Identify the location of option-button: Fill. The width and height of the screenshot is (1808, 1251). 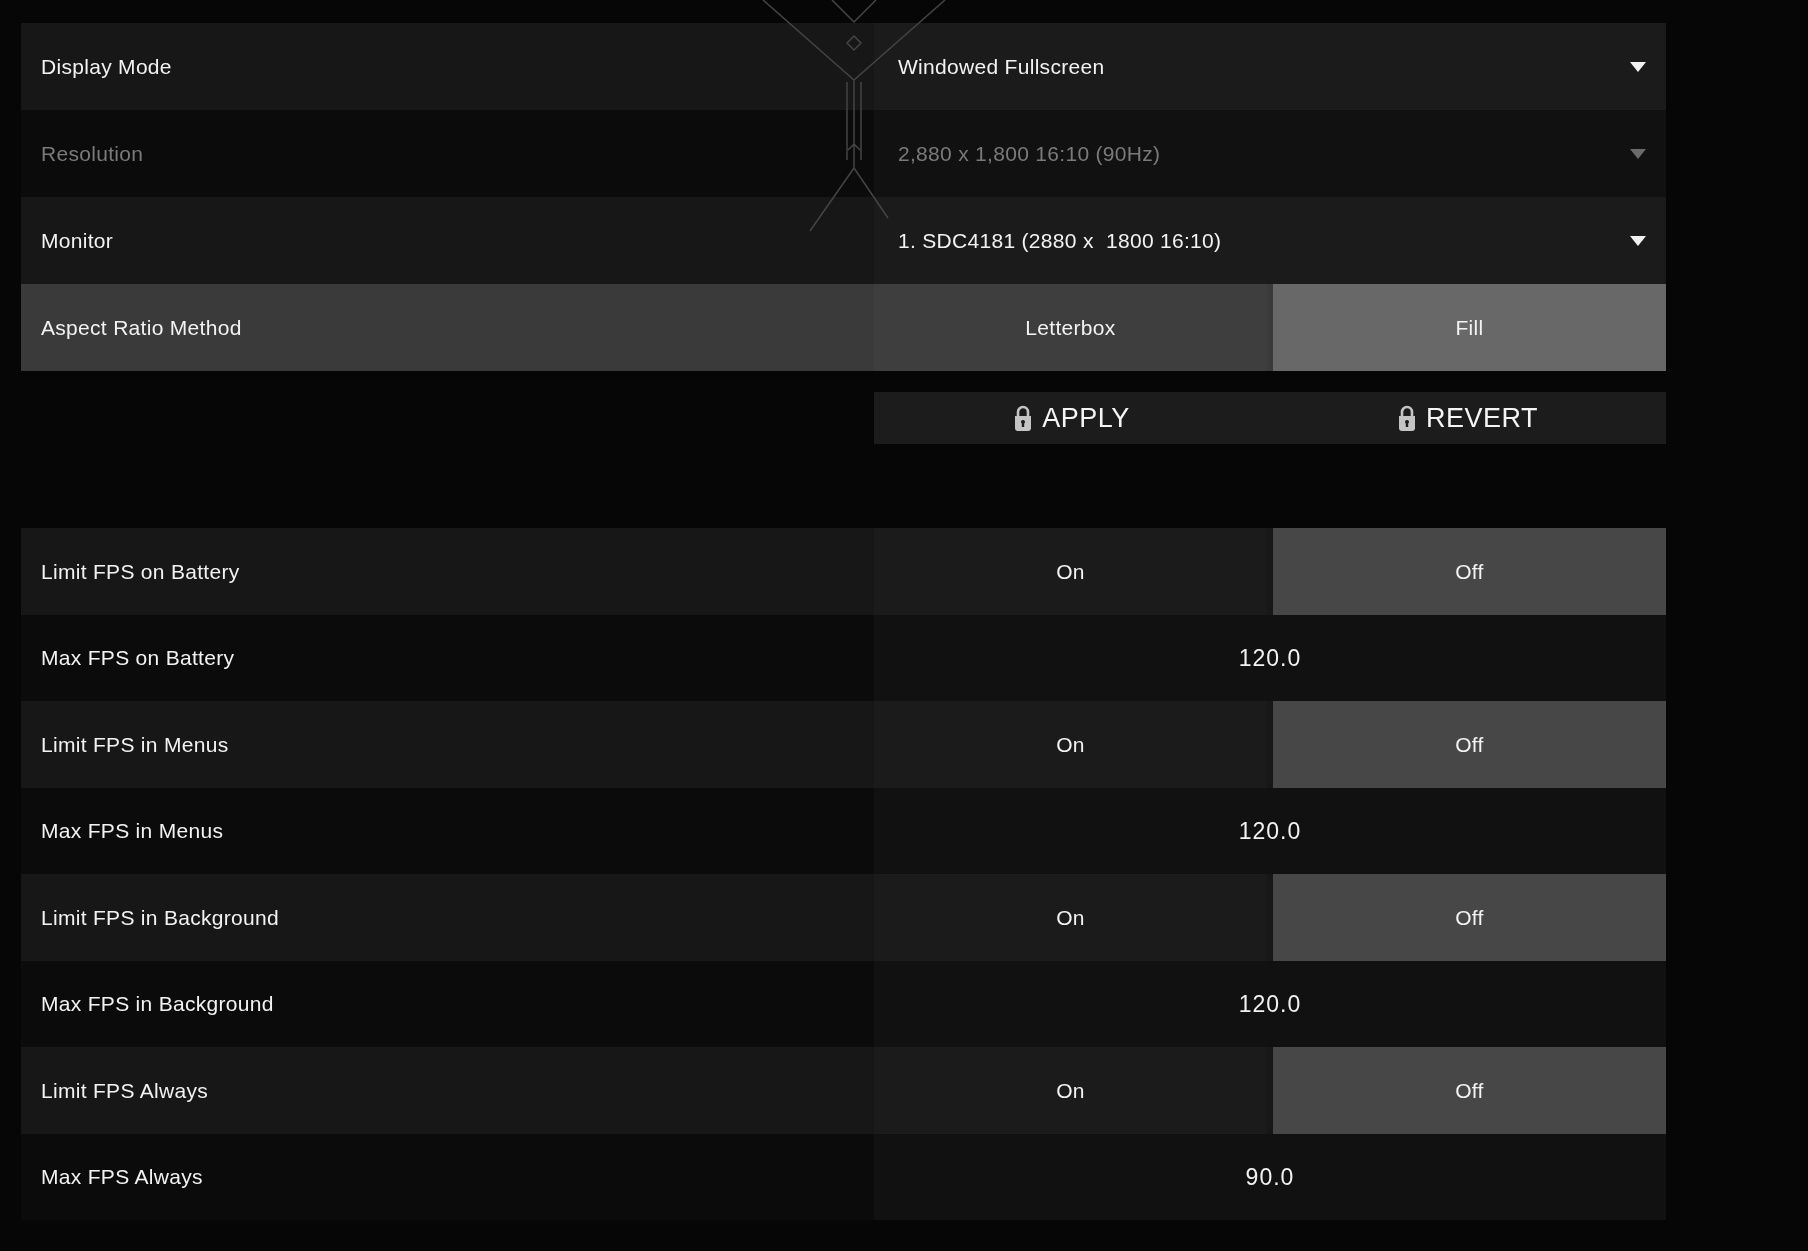
(1469, 327).